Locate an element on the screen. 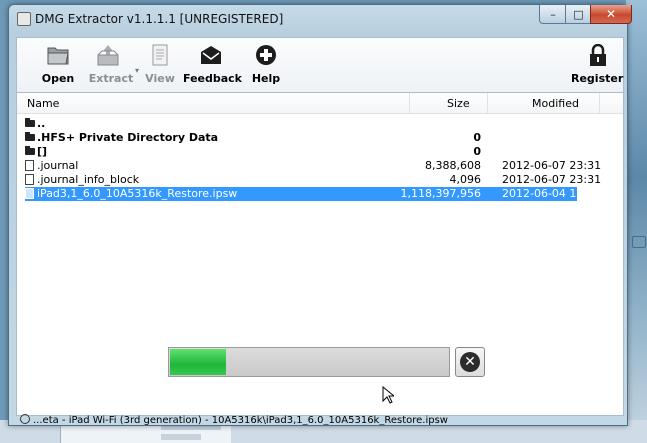 The height and width of the screenshot is (443, 647). open-button-label: Open is located at coordinates (58, 78).